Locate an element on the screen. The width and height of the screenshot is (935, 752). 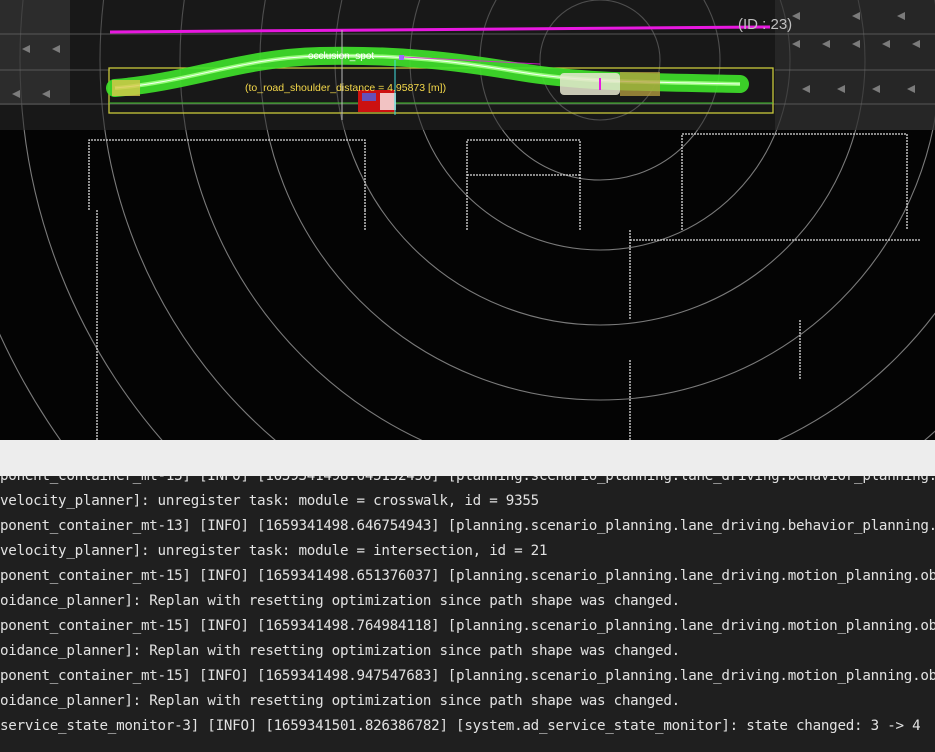
panel-separator is located at coordinates (467, 458).